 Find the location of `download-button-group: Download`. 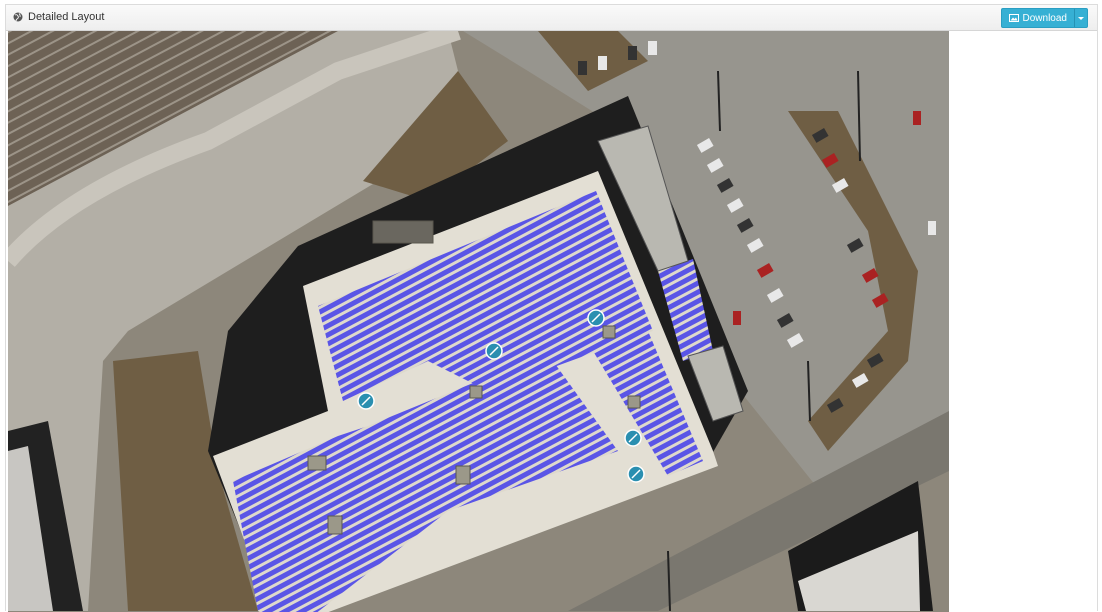

download-button-group: Download is located at coordinates (1044, 18).